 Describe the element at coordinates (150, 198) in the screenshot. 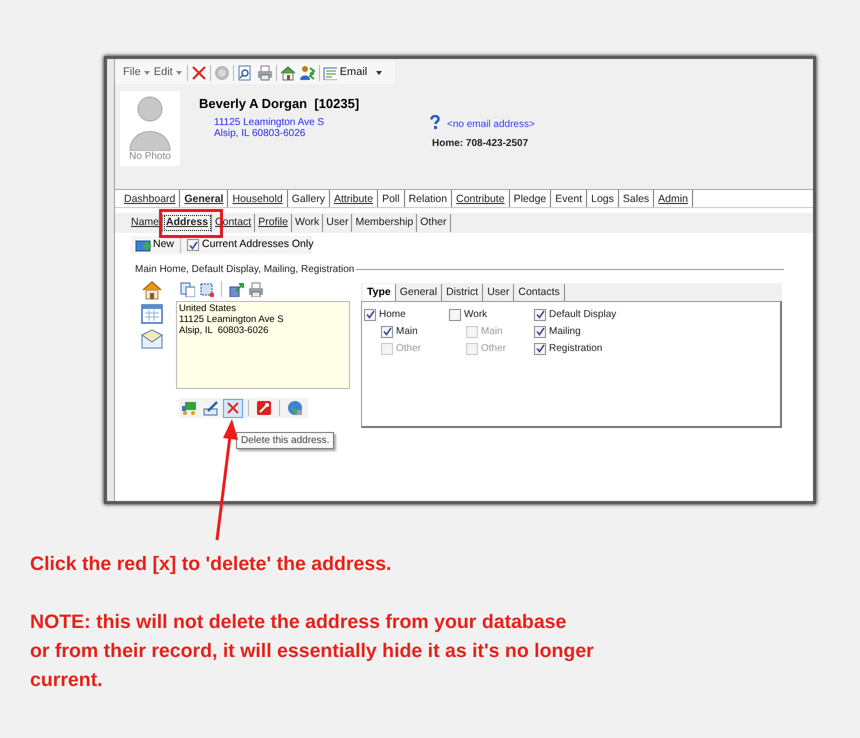

I see `tab: Dashboard` at that location.